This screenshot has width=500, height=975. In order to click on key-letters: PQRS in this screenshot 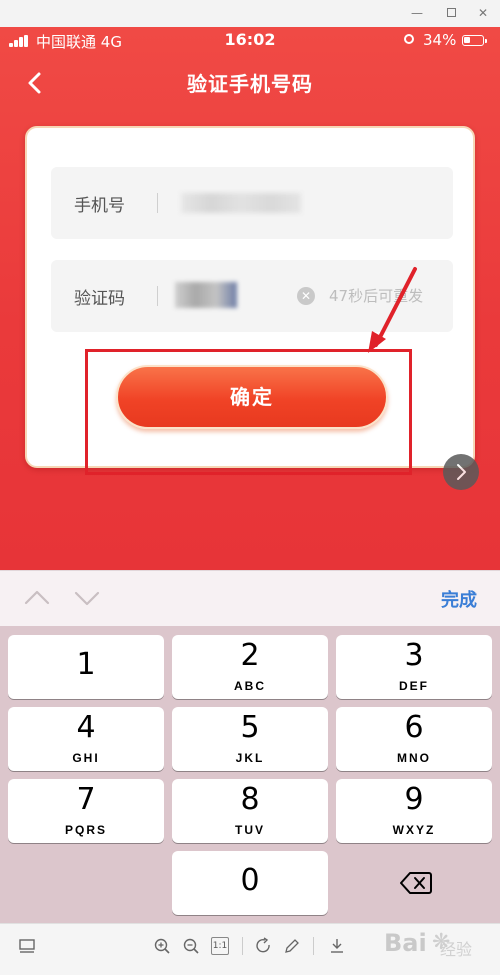, I will do `click(85, 830)`.